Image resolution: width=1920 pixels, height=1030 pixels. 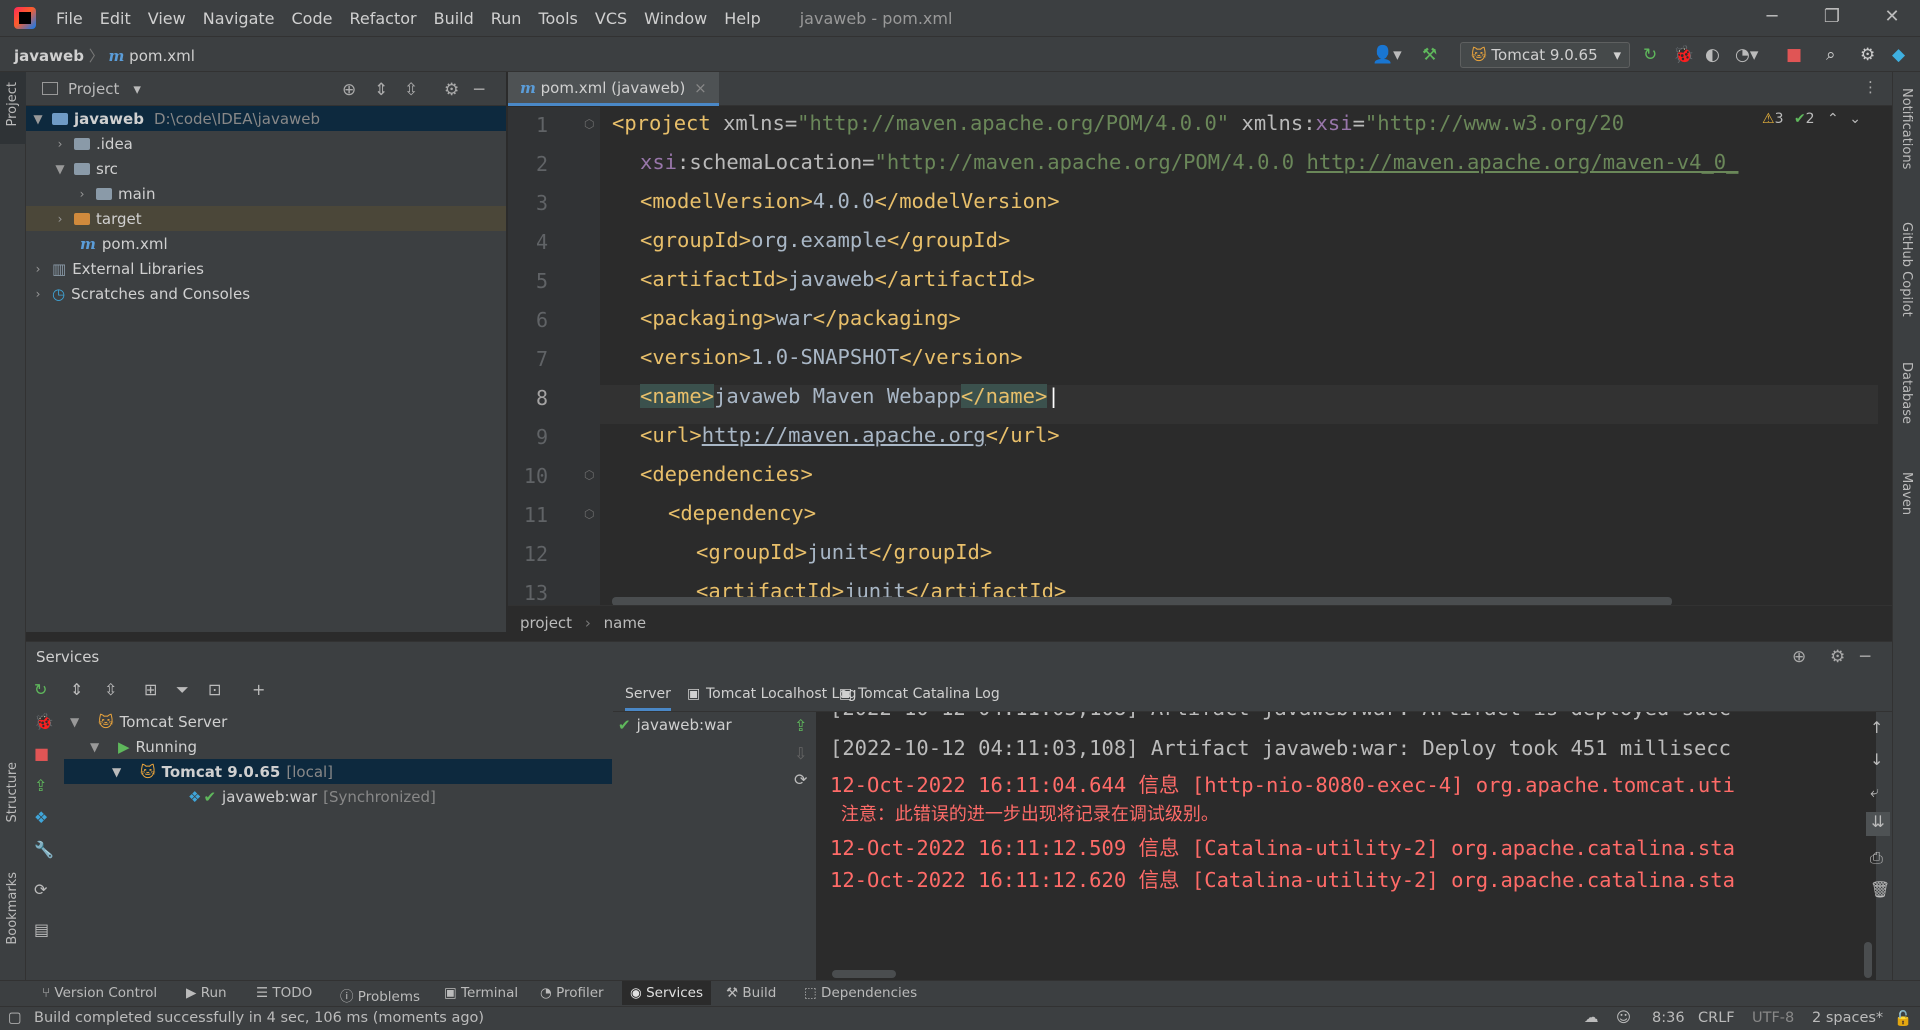 What do you see at coordinates (12, 908) in the screenshot?
I see `bookmarks-tool-tab: Bookmarks` at bounding box center [12, 908].